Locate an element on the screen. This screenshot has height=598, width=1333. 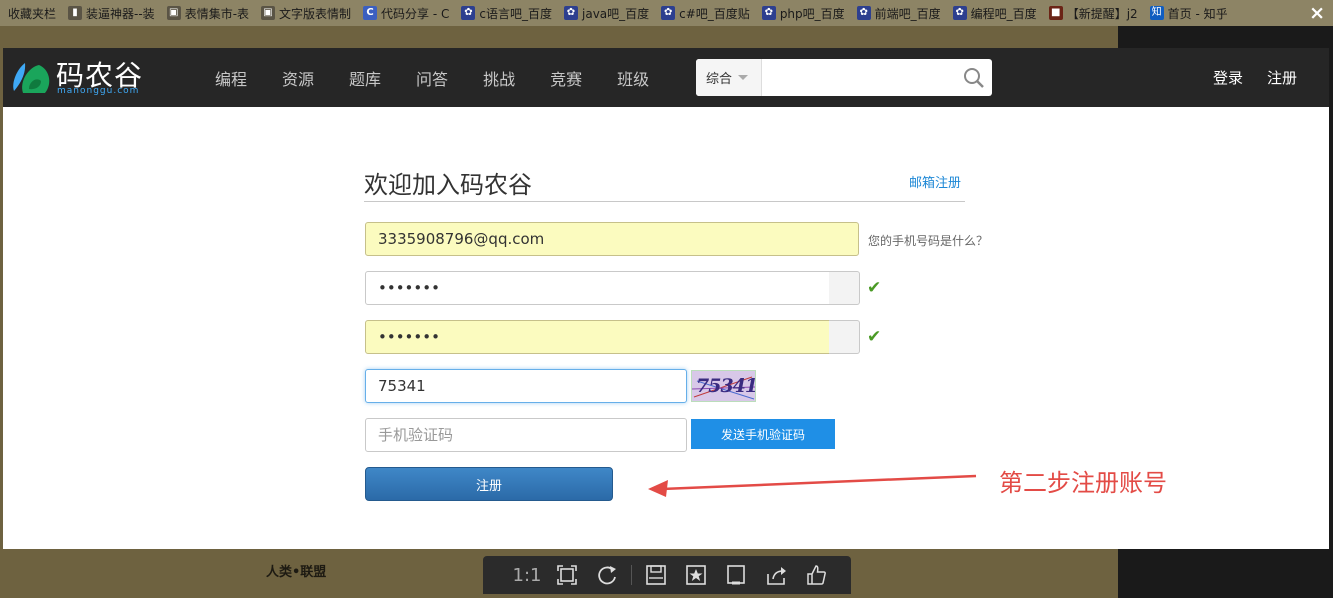
favorite-link: ✿ php吧_百度 is located at coordinates (803, 13).